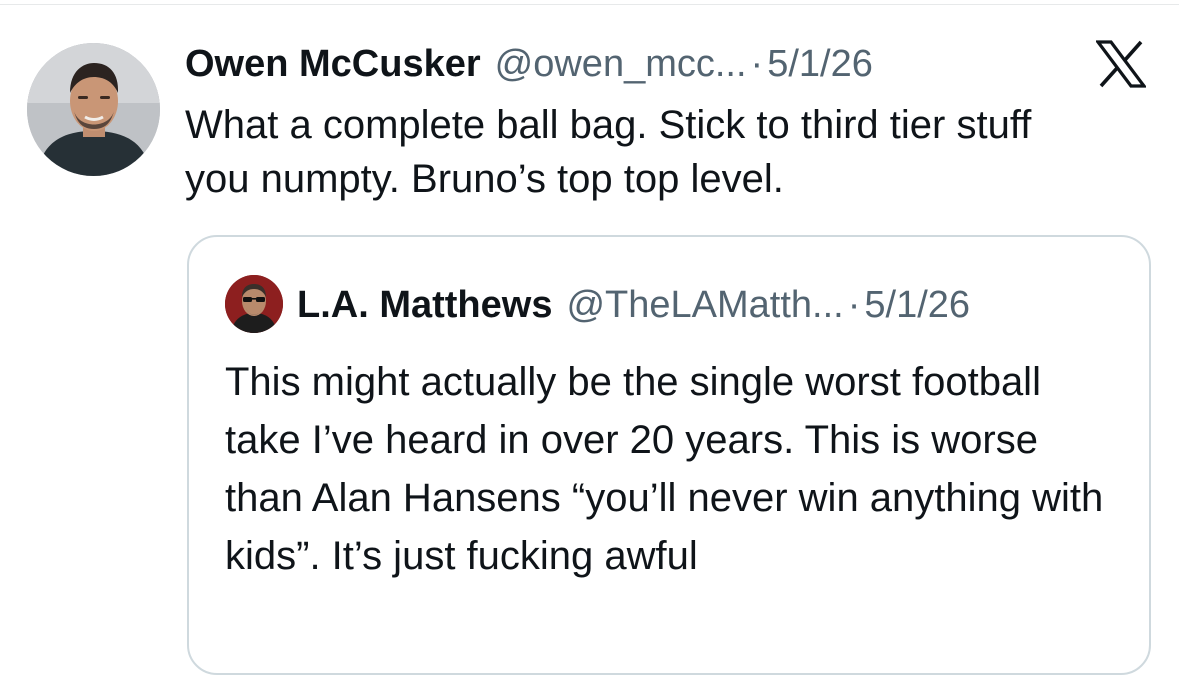 The image size is (1179, 675). I want to click on author-name: Owen McCusker, so click(333, 64).